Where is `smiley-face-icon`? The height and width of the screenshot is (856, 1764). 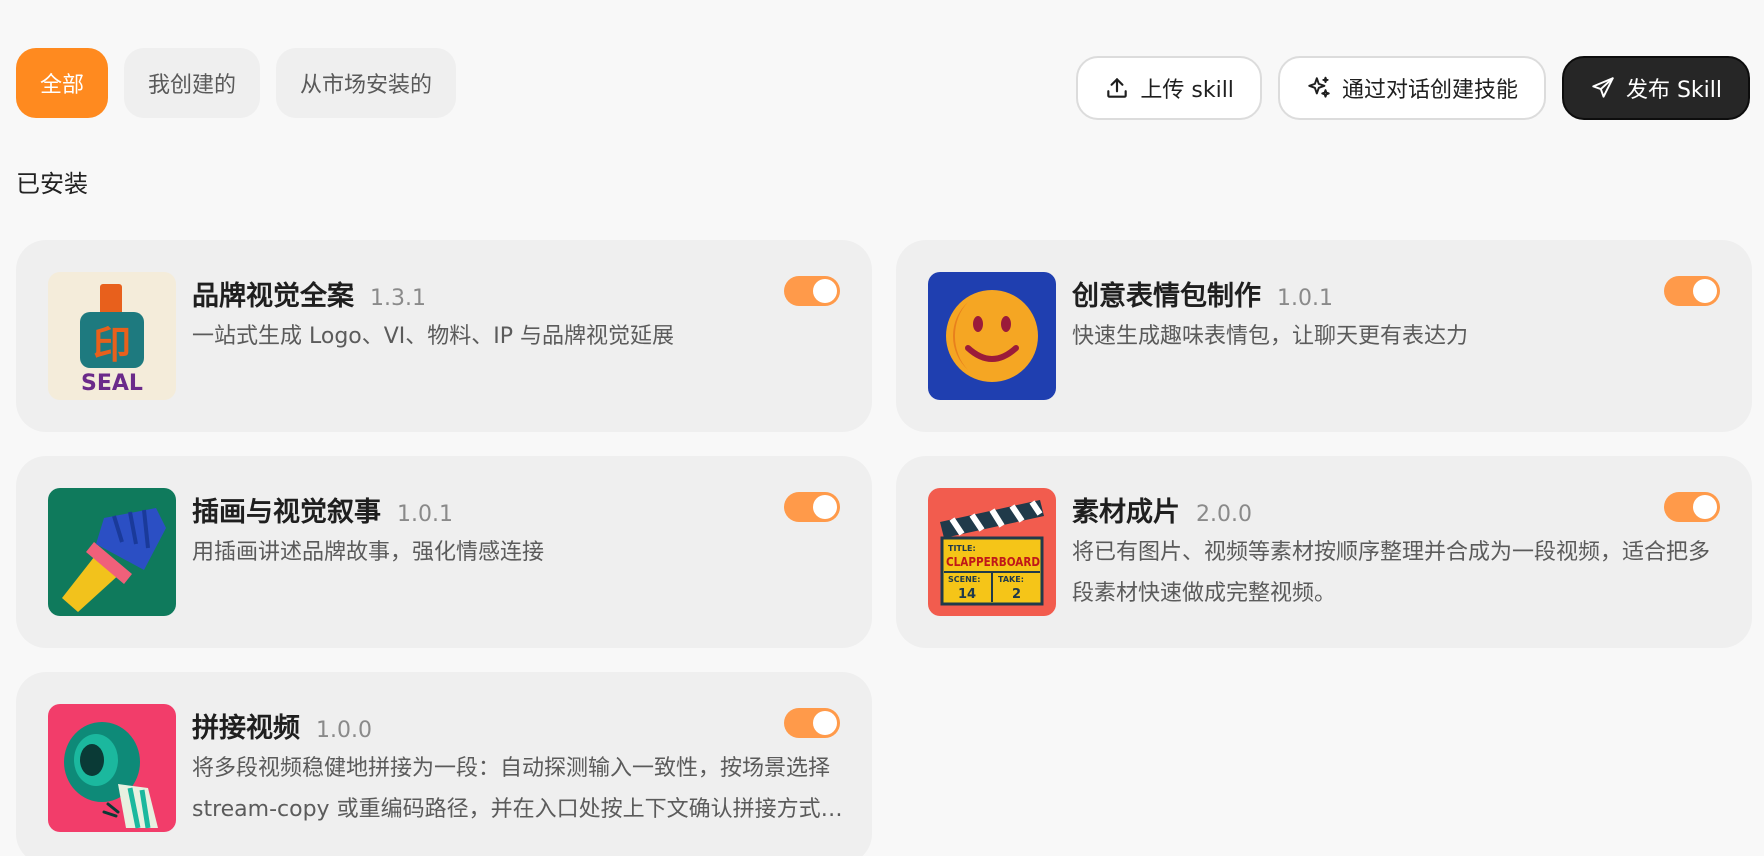 smiley-face-icon is located at coordinates (992, 336).